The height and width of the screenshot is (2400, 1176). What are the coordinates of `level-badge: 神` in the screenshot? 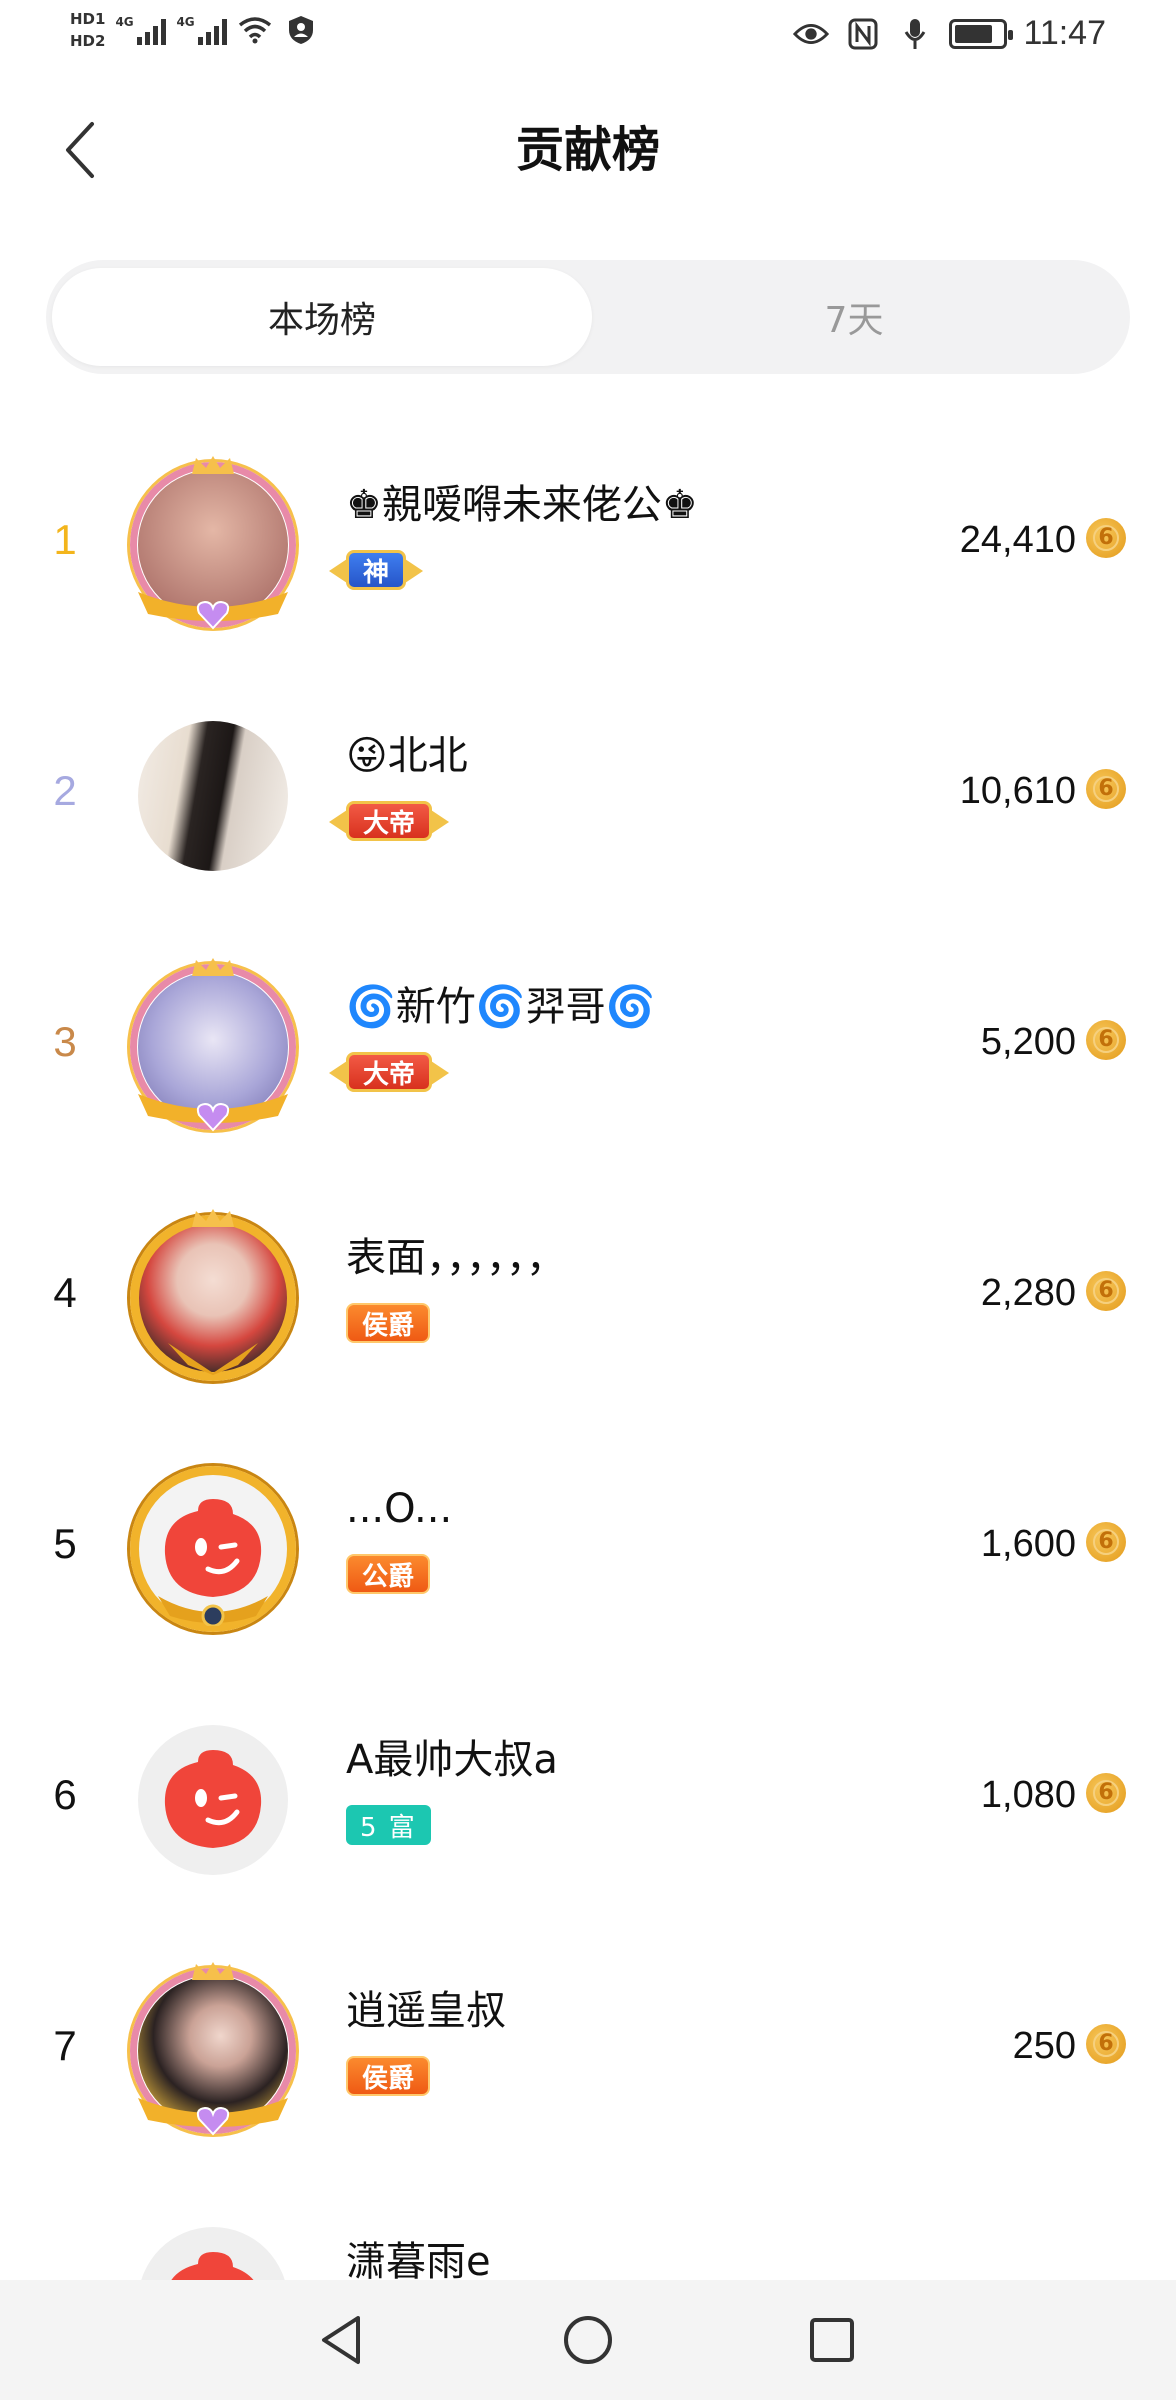 It's located at (376, 570).